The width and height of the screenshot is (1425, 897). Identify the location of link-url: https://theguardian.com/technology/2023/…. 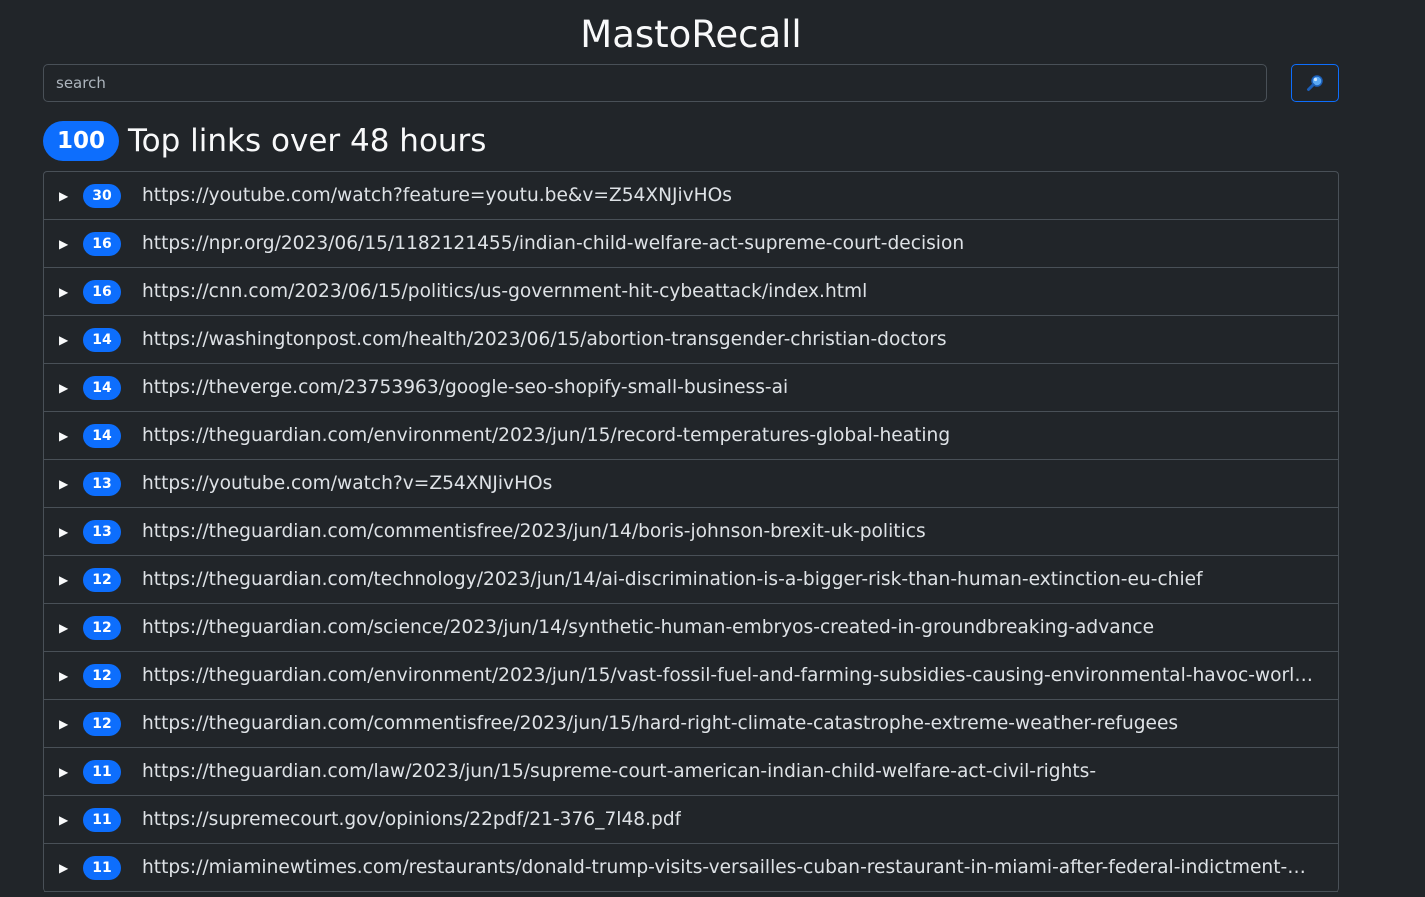
(672, 579).